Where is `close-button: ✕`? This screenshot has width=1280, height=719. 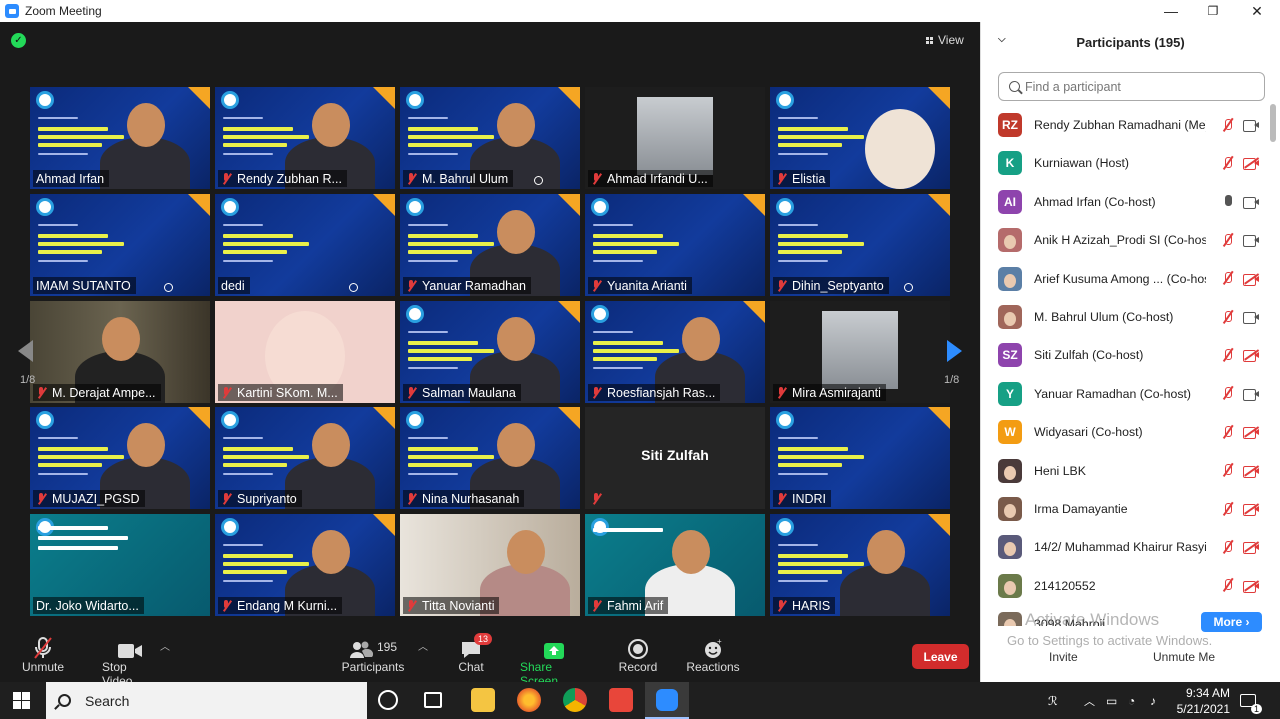 close-button: ✕ is located at coordinates (1257, 11).